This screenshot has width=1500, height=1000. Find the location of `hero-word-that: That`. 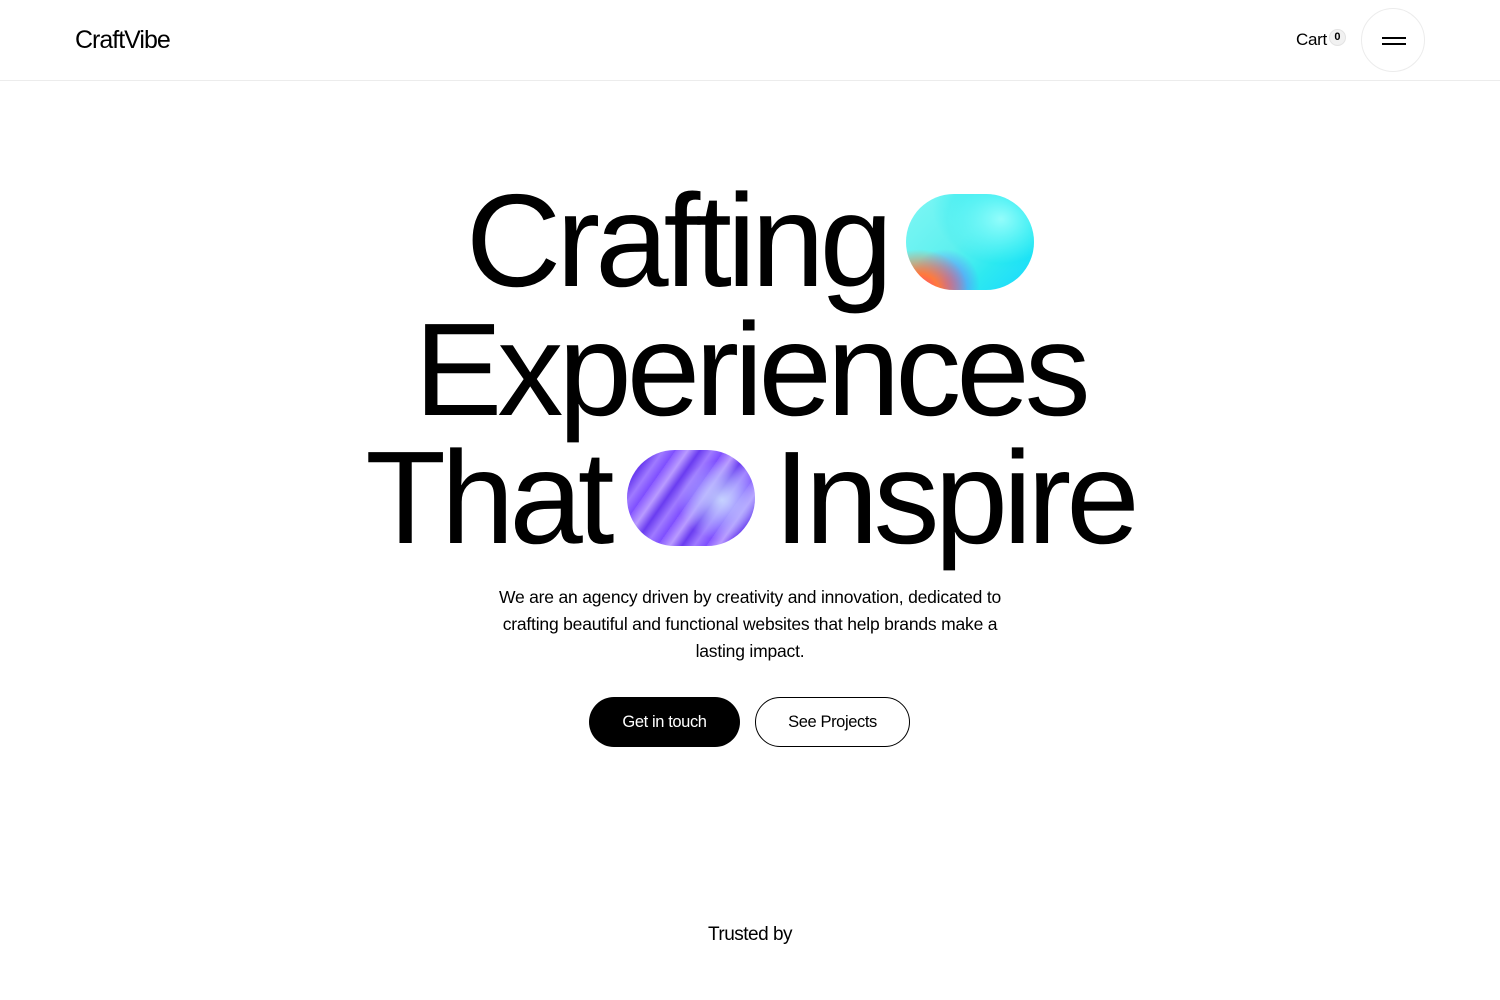

hero-word-that: That is located at coordinates (489, 497).